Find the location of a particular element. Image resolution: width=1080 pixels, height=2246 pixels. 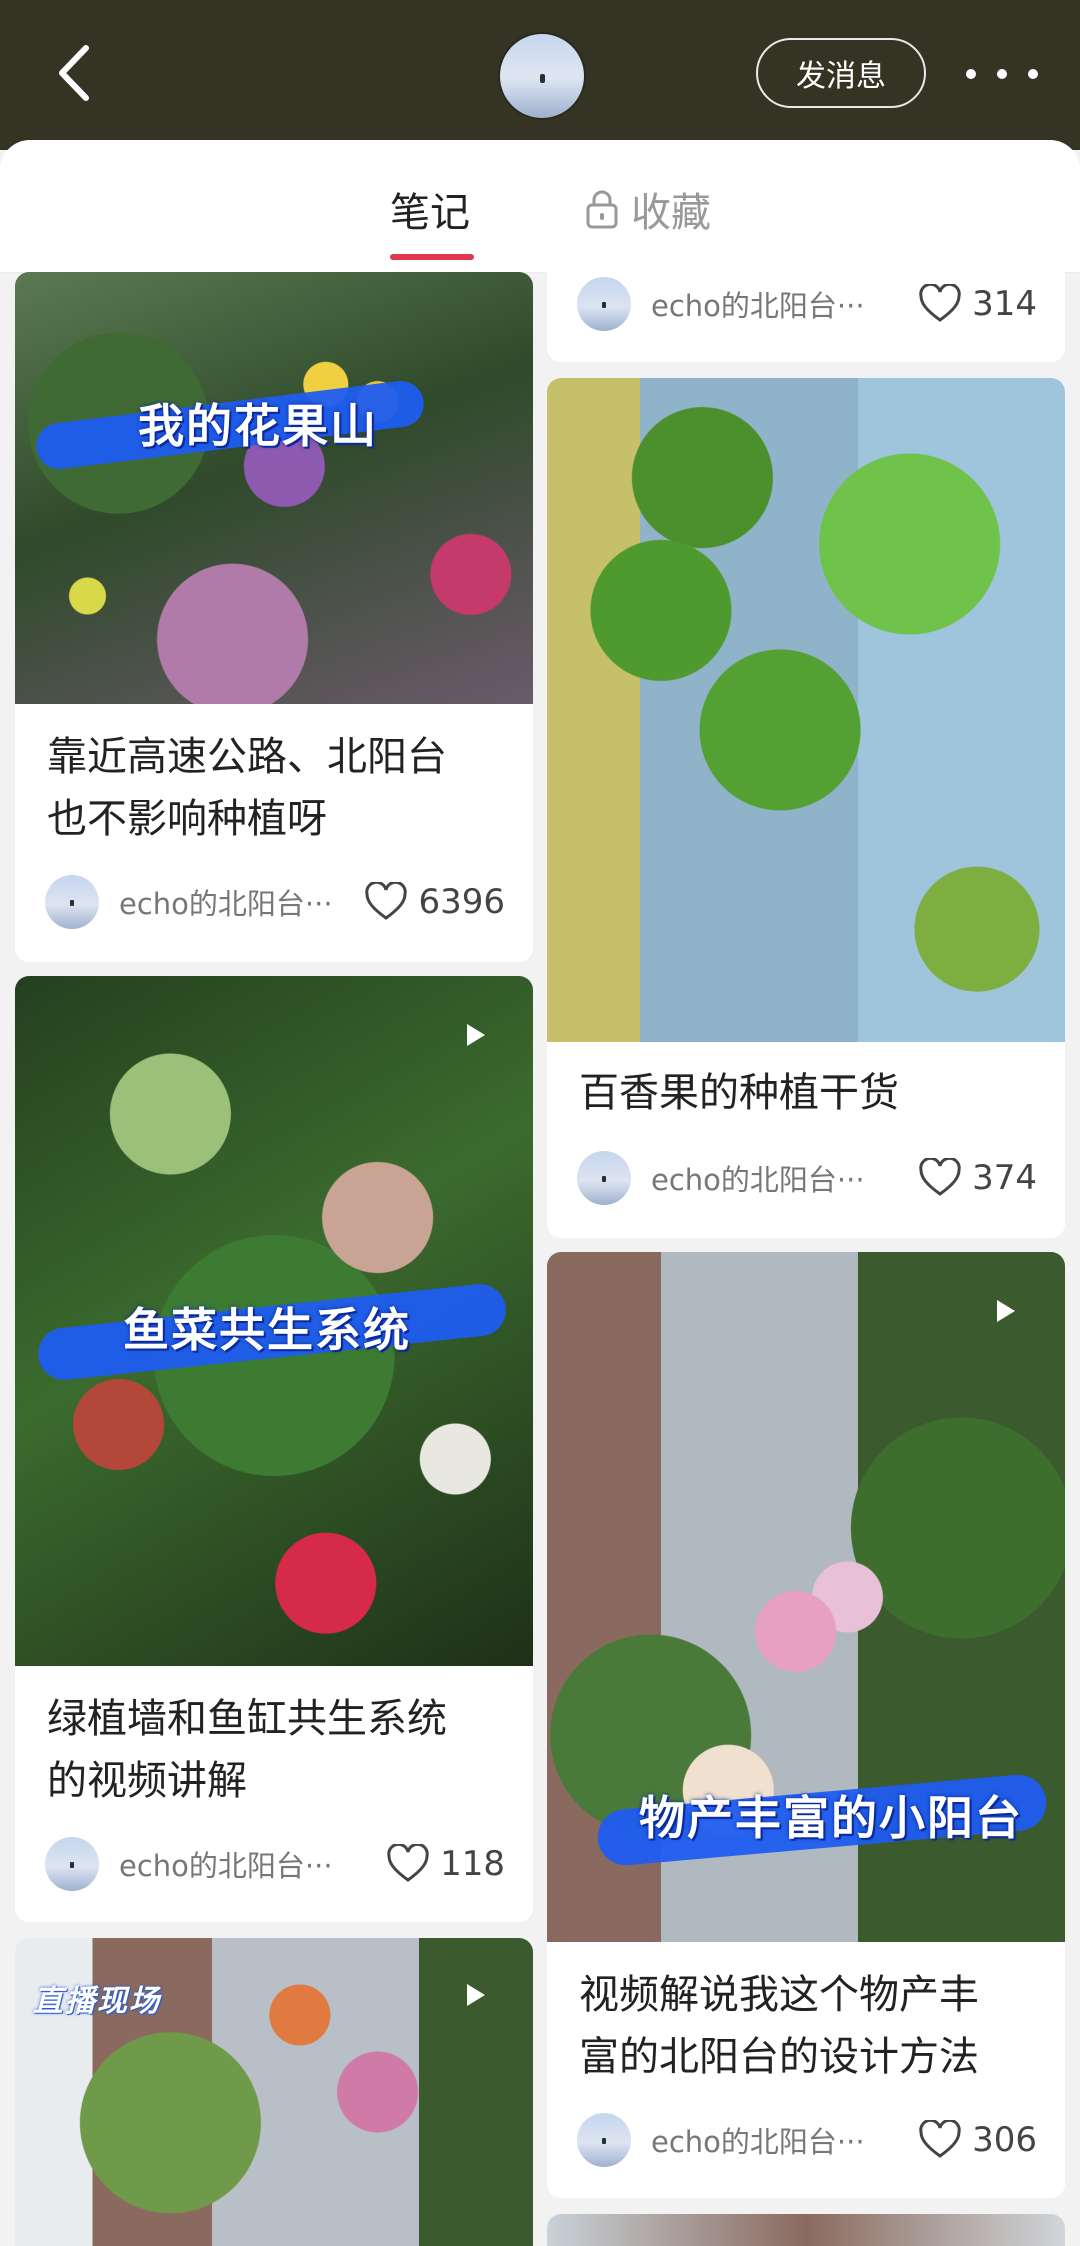

like-button: 118 is located at coordinates (445, 1864).